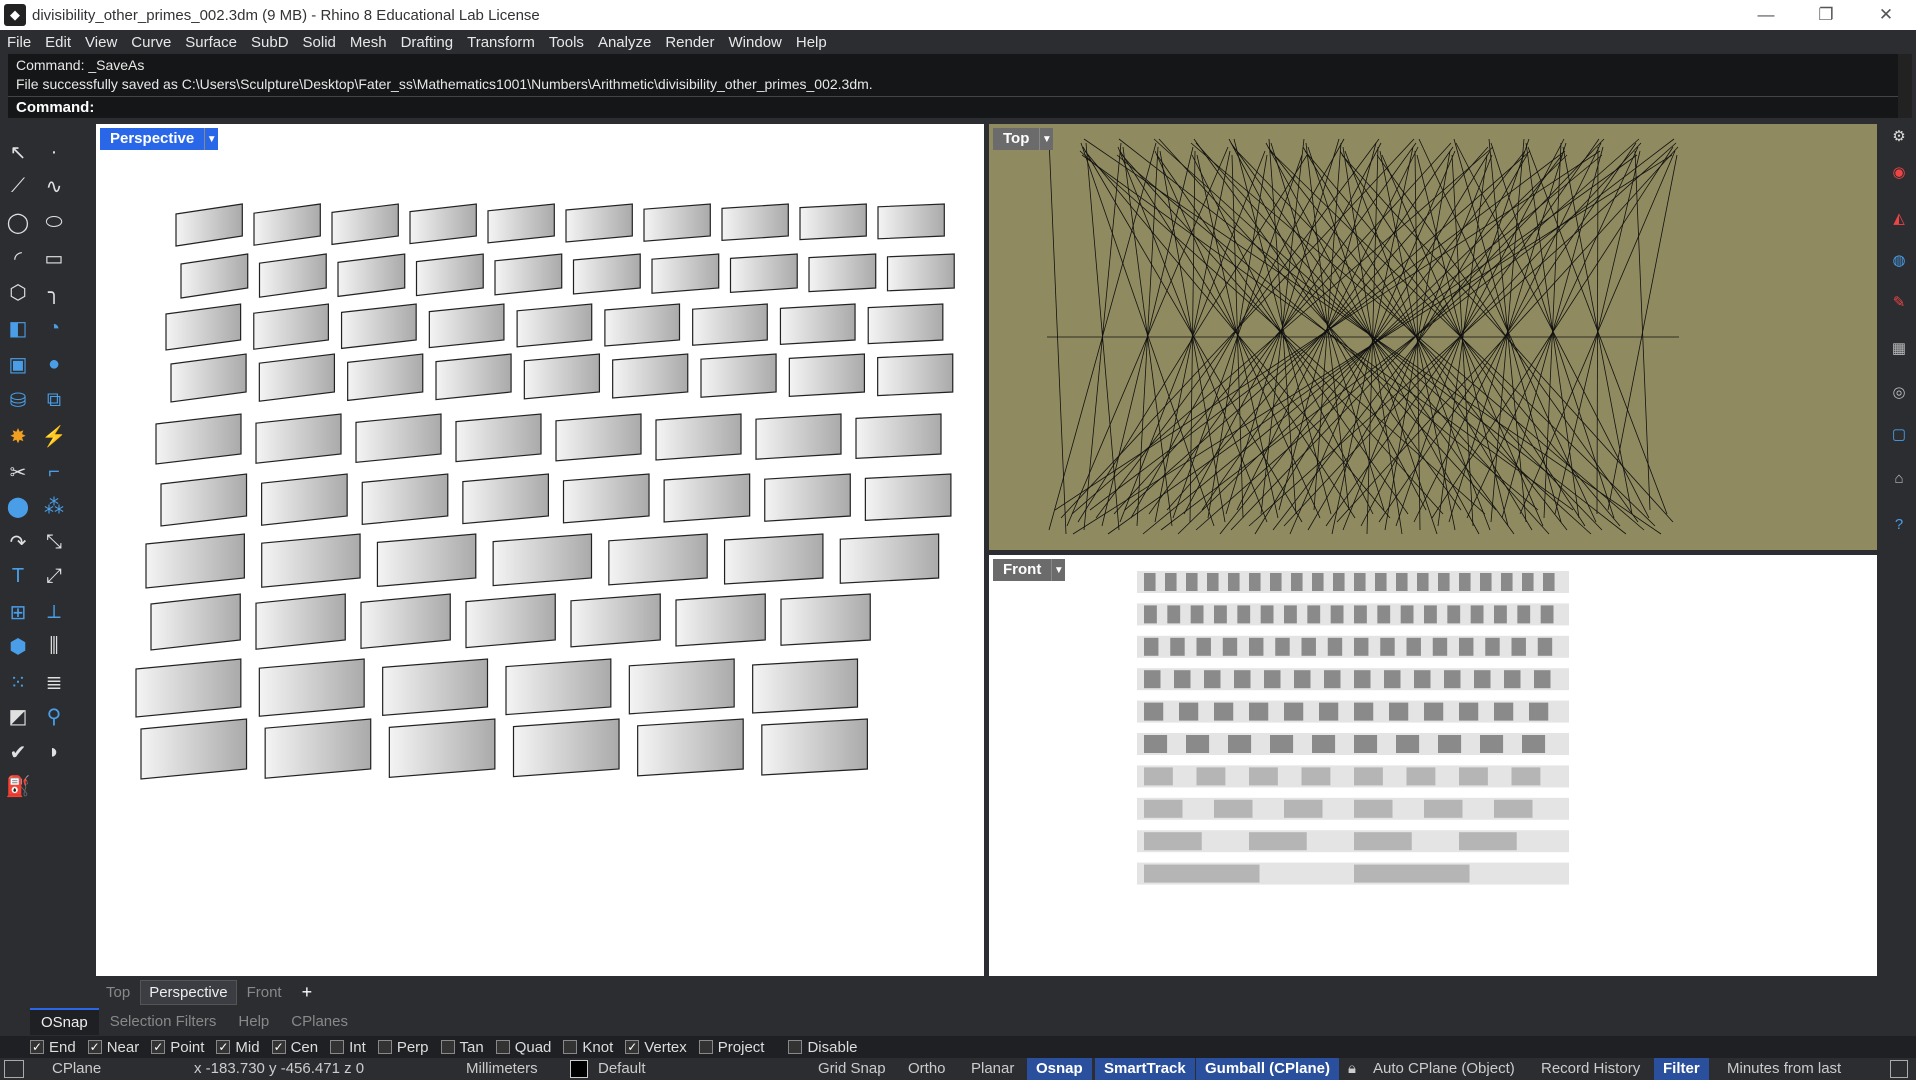  I want to click on gumball-toggle: Gumball (CPlane), so click(1268, 1069).